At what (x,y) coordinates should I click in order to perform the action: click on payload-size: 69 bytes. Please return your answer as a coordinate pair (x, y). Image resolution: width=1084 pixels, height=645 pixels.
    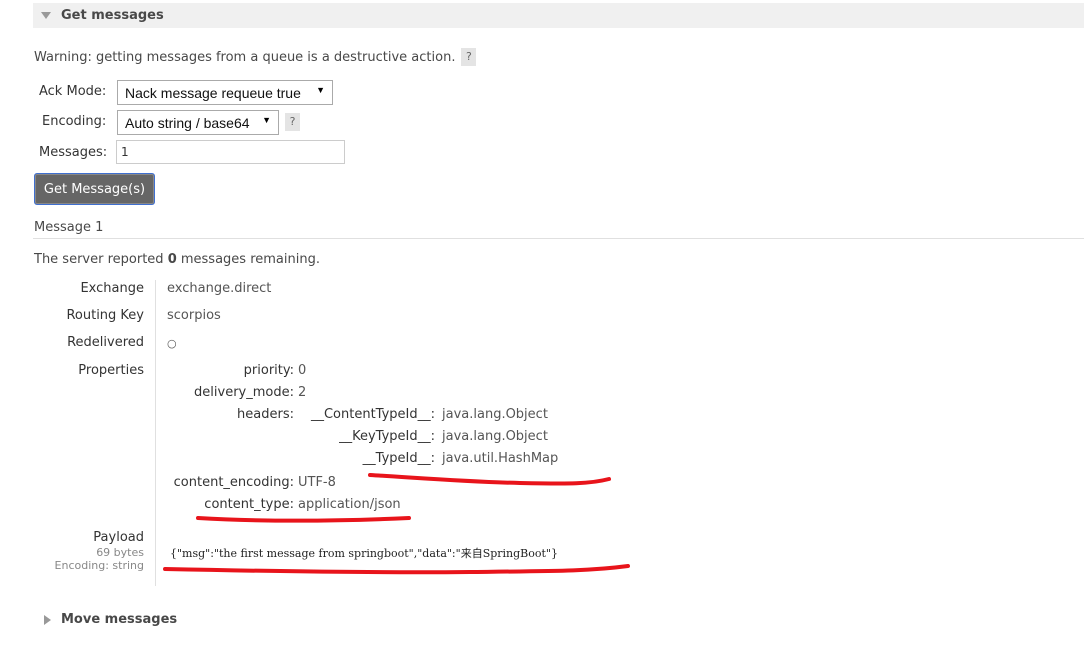
    Looking at the image, I should click on (120, 552).